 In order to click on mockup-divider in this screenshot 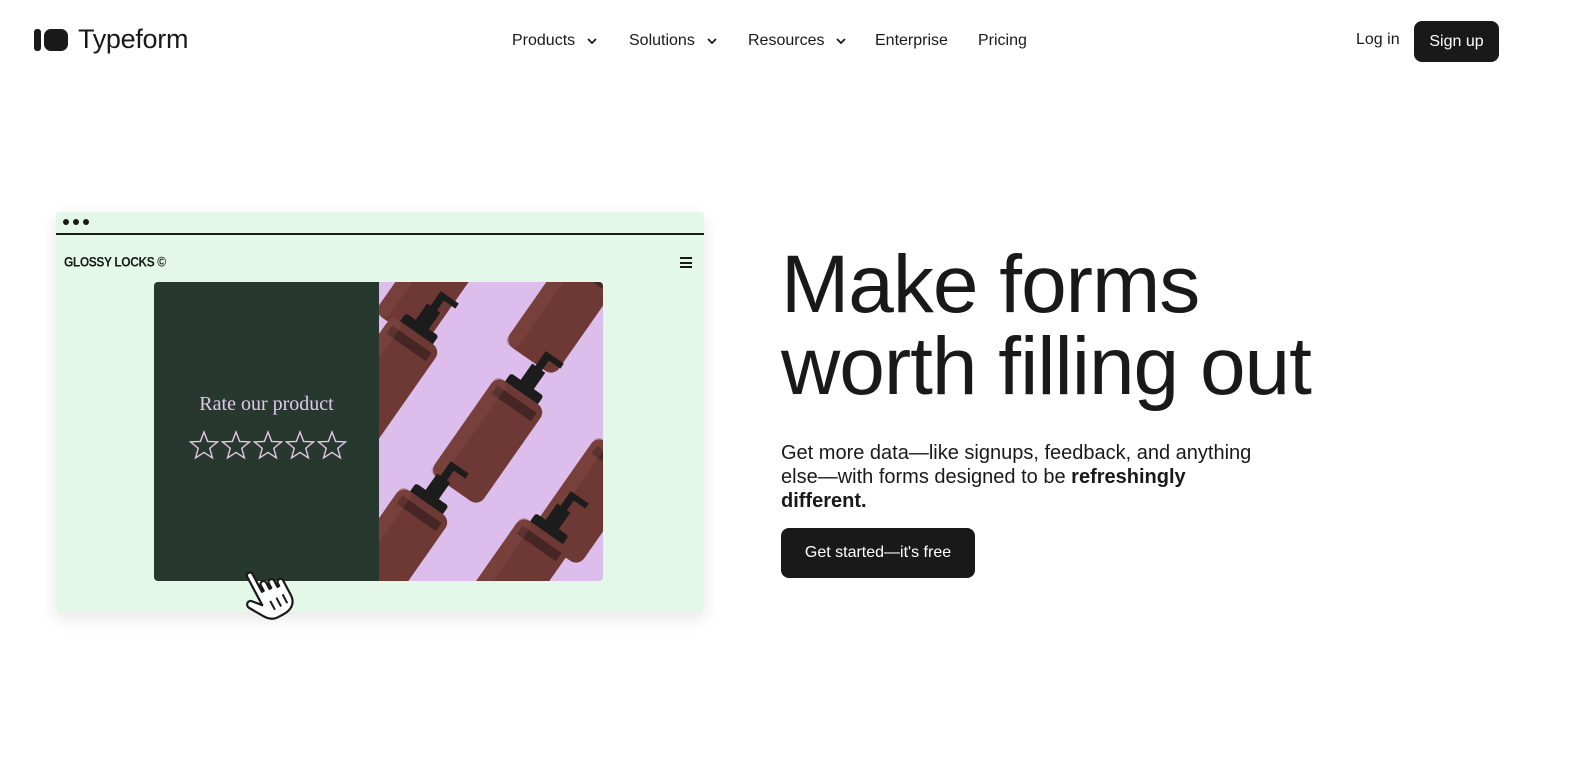, I will do `click(380, 234)`.